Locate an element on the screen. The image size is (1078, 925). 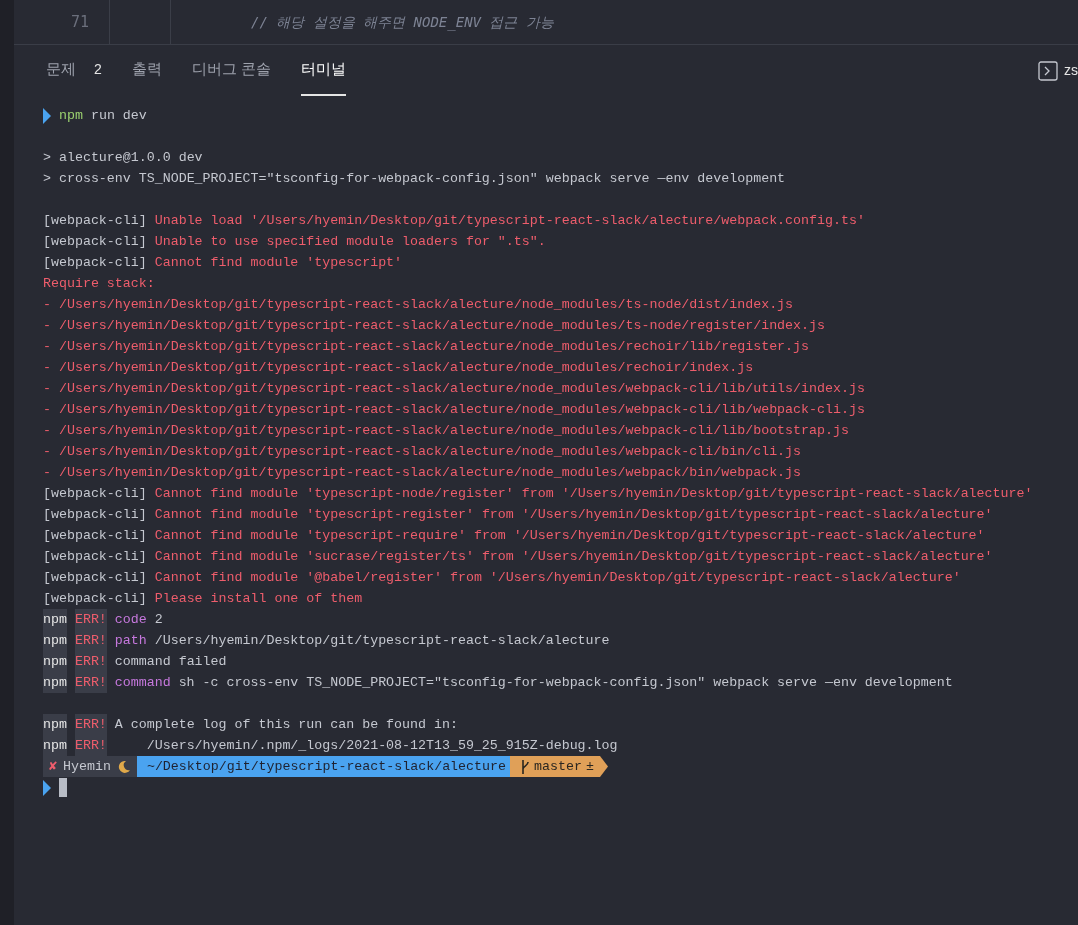
terminal-text: Cannot find module 'typescript-register' from '/Users/hyemin/Desktop/git/typescript-react-slack/alecture' is located at coordinates (573, 515).